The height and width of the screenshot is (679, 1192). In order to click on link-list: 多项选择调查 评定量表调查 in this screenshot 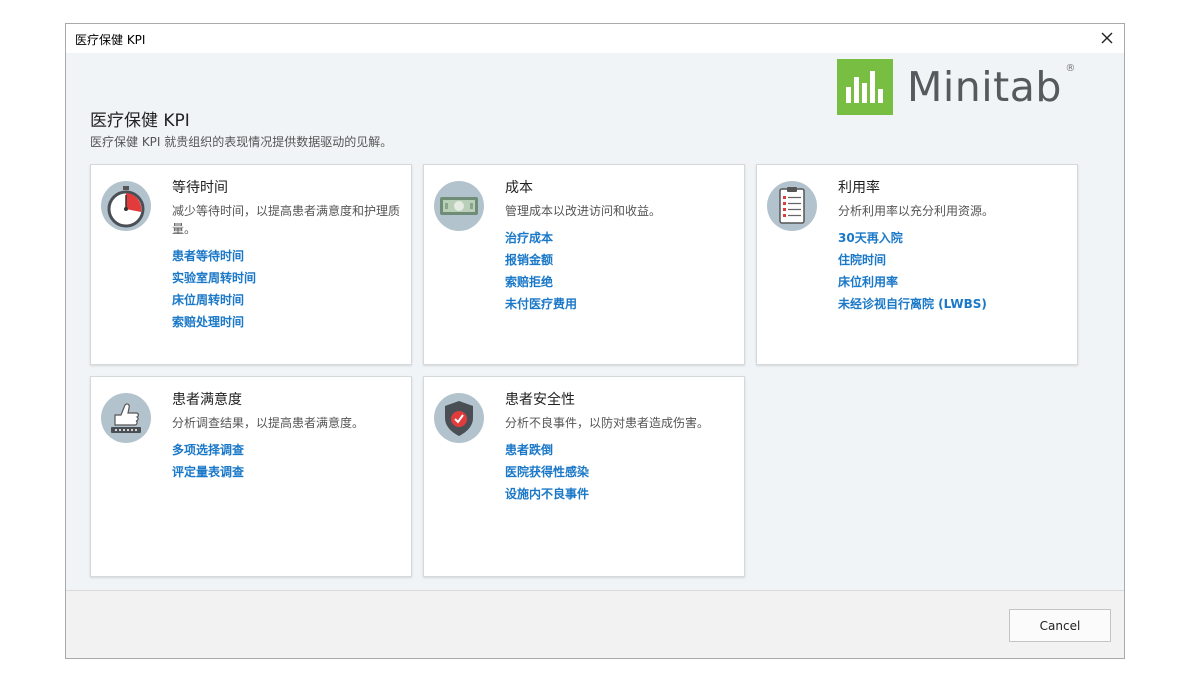, I will do `click(208, 461)`.